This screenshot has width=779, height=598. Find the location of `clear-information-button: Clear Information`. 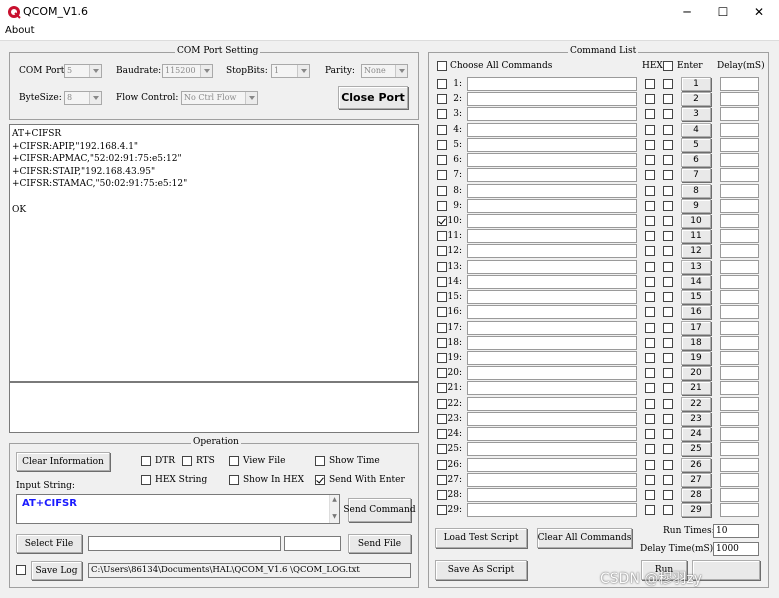

clear-information-button: Clear Information is located at coordinates (63, 461).